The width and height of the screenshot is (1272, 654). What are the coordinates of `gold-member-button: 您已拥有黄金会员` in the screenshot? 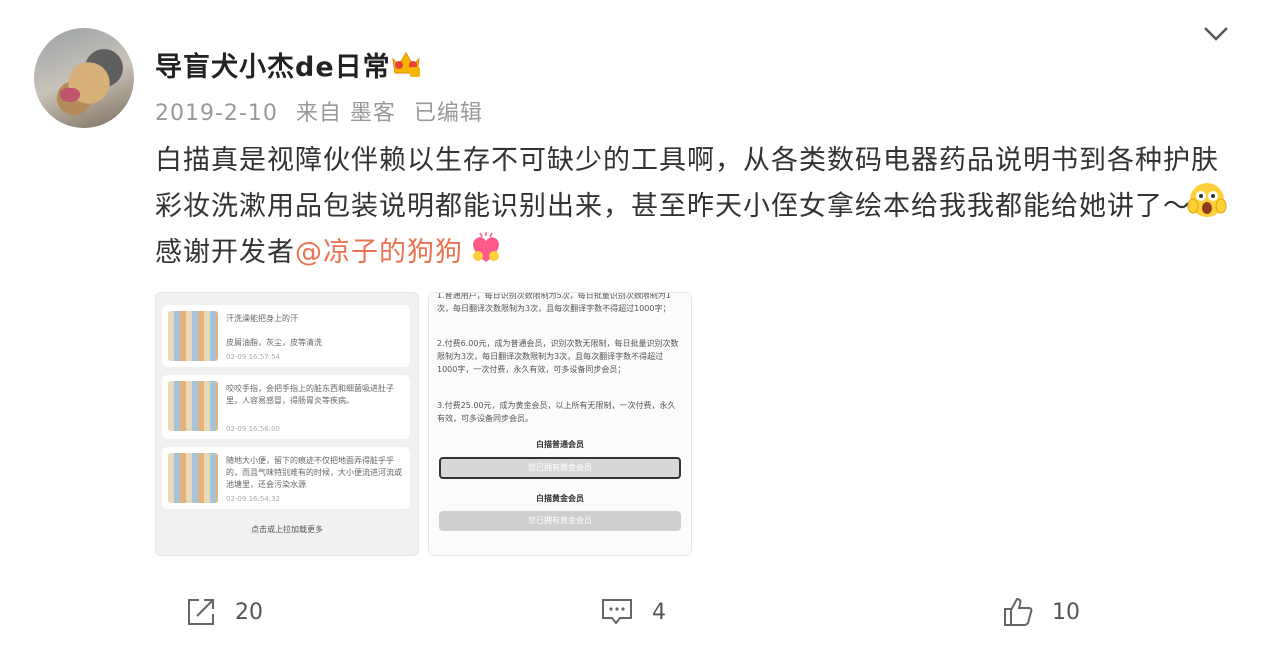 It's located at (560, 521).